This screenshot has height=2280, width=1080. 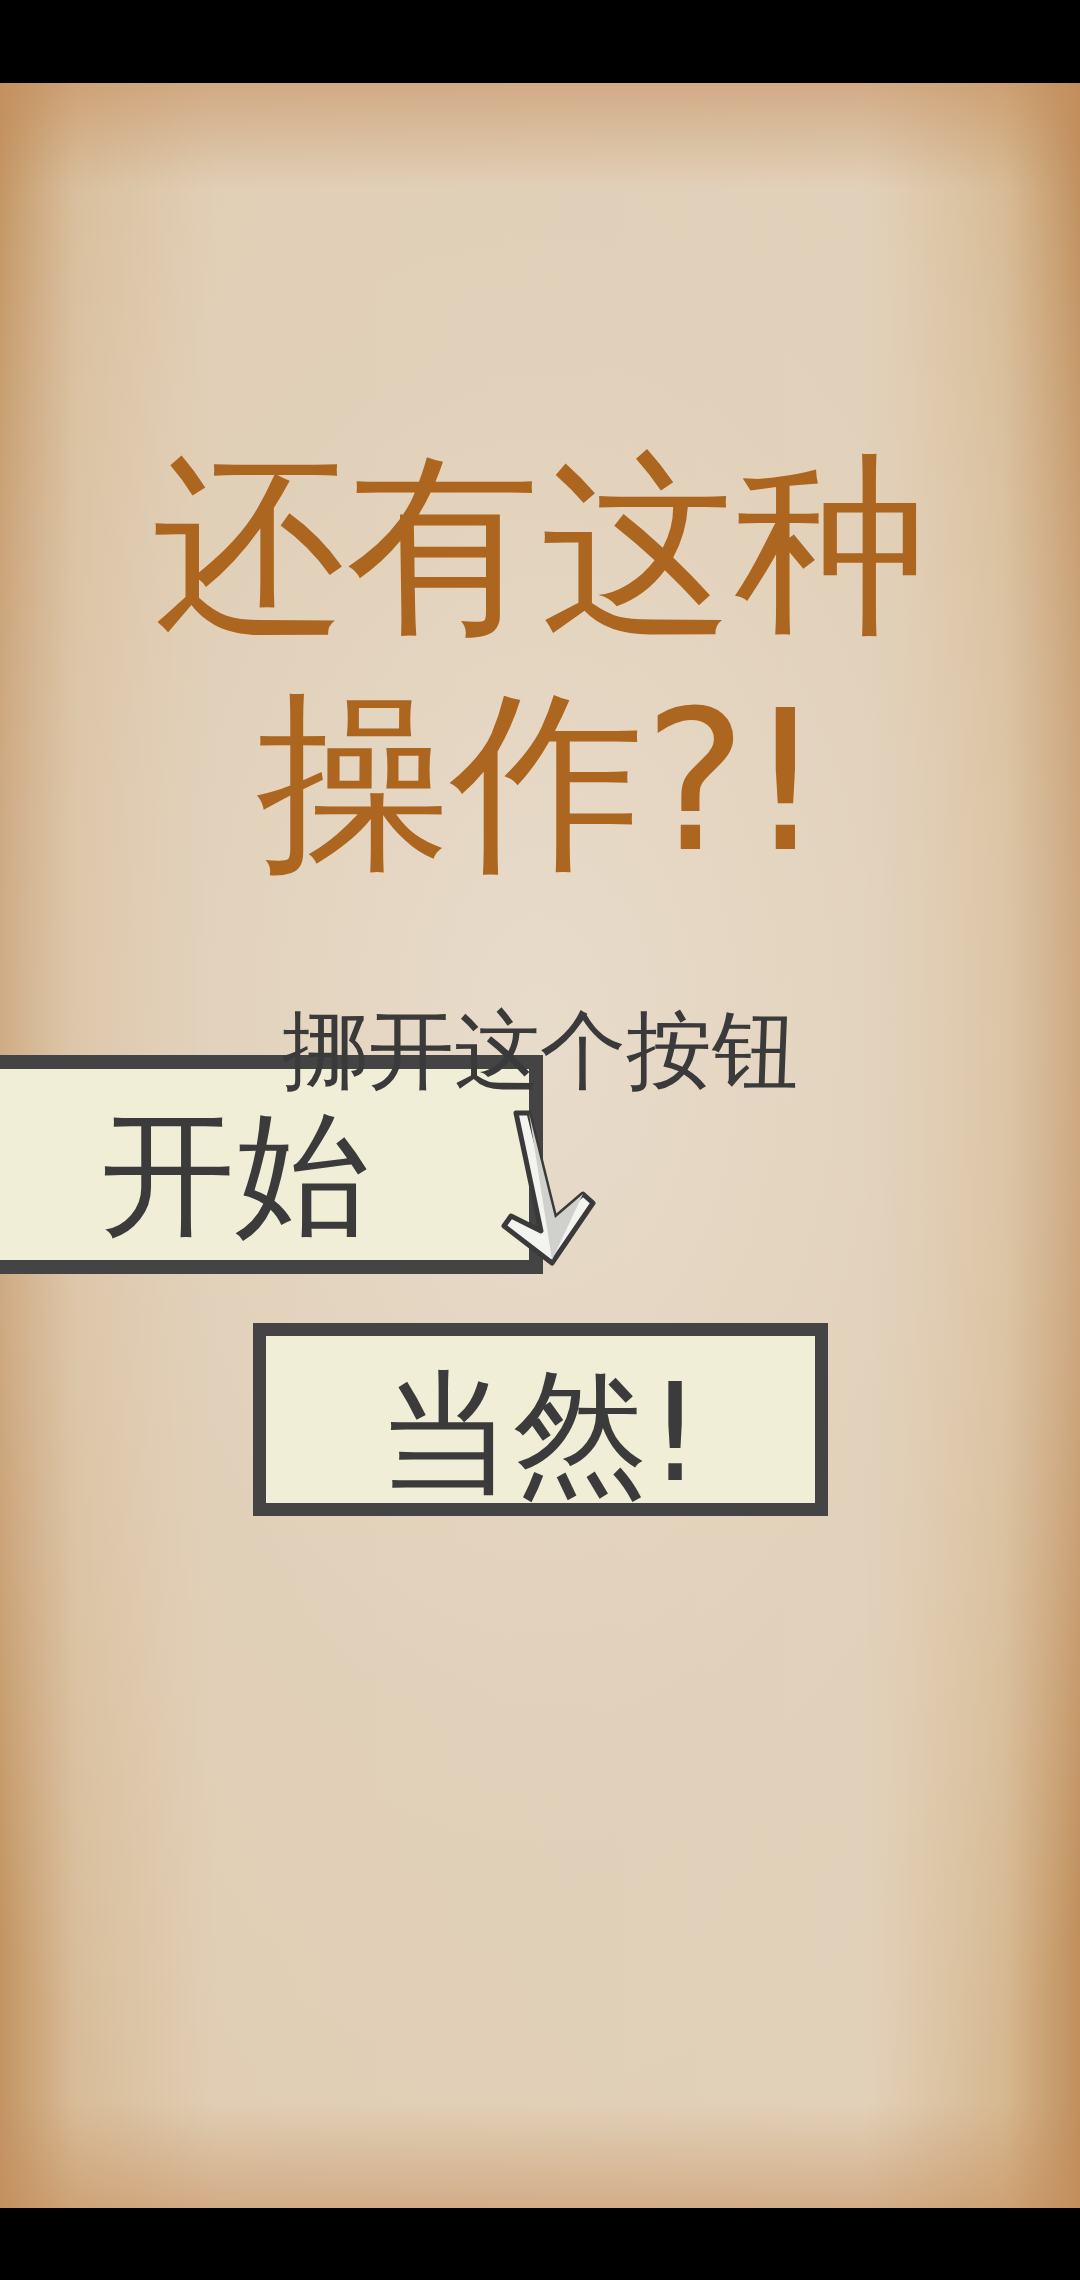 What do you see at coordinates (540, 1420) in the screenshot?
I see `answer-button: 当然!` at bounding box center [540, 1420].